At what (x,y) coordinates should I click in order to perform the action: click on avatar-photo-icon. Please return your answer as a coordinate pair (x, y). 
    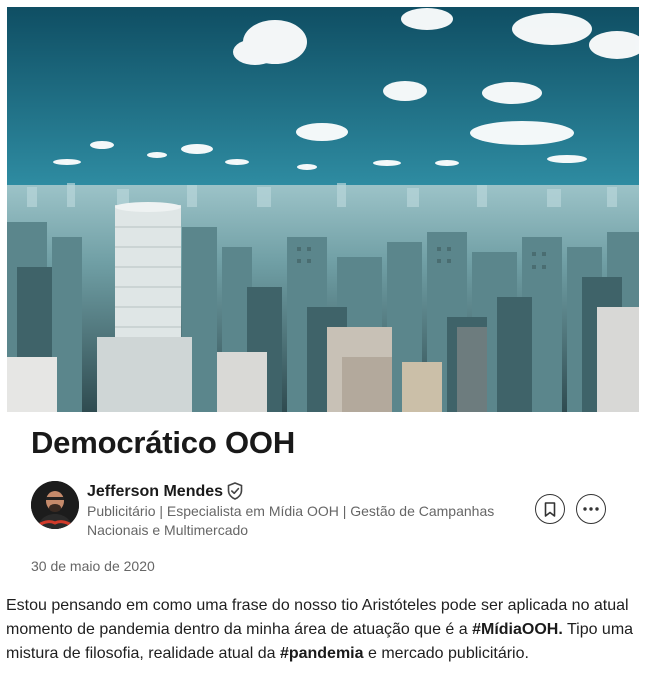
    Looking at the image, I should click on (55, 505).